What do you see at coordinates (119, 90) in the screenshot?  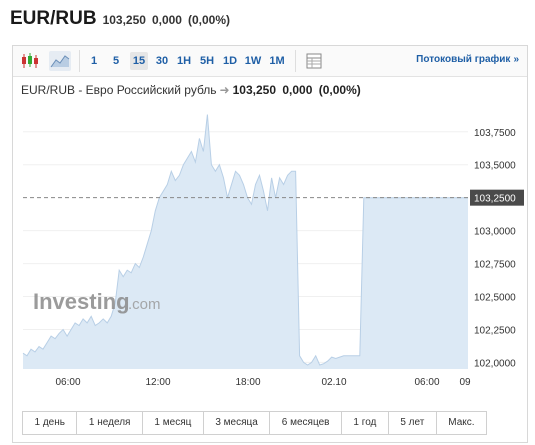 I see `instrument-name: EUR/RUB - Евро Российский рубль` at bounding box center [119, 90].